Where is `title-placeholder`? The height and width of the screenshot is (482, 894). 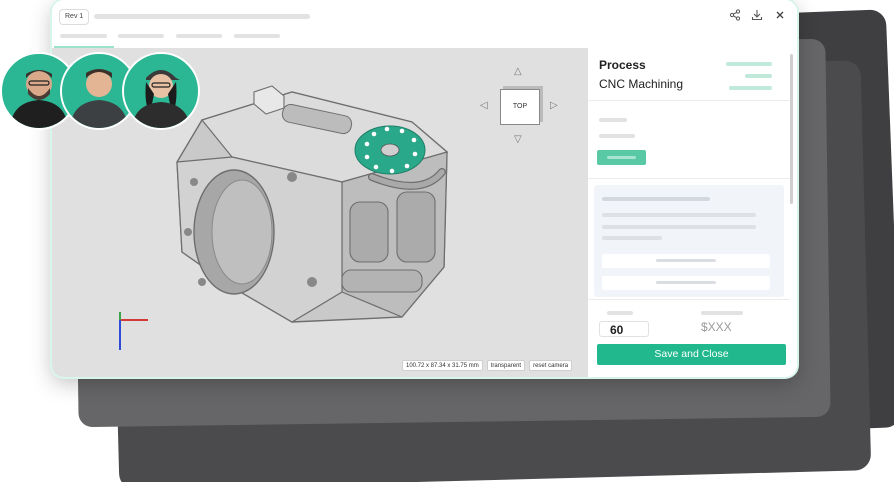 title-placeholder is located at coordinates (202, 16).